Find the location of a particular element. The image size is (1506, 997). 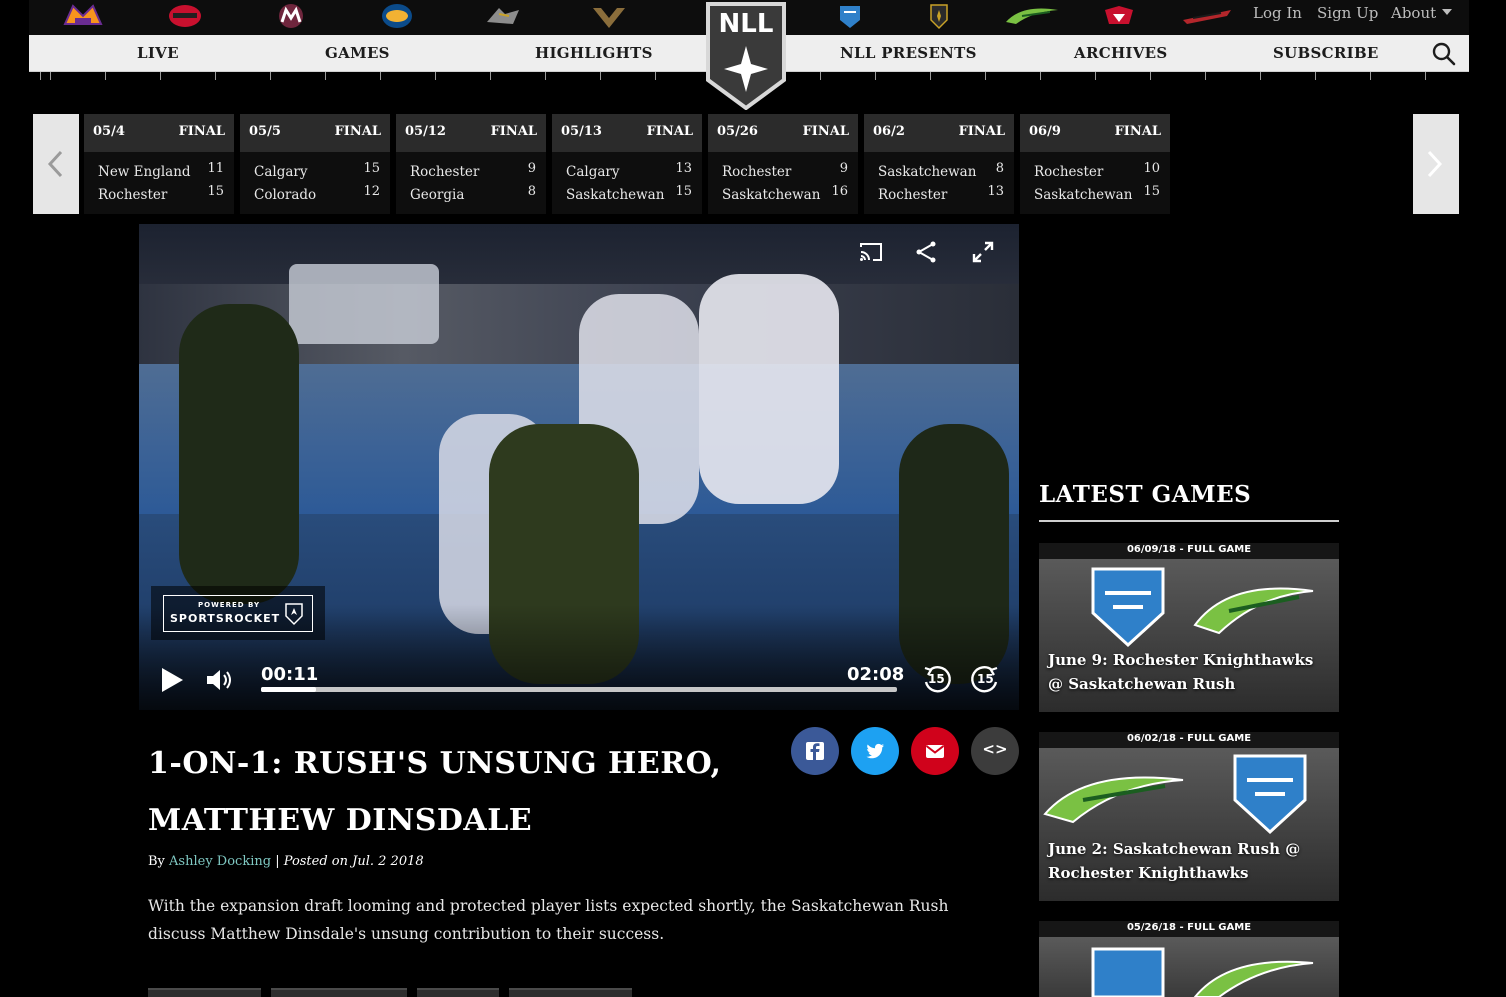

score-card: 05/26 FINAL Rochester 9 Saskatchewan 16 is located at coordinates (783, 164).